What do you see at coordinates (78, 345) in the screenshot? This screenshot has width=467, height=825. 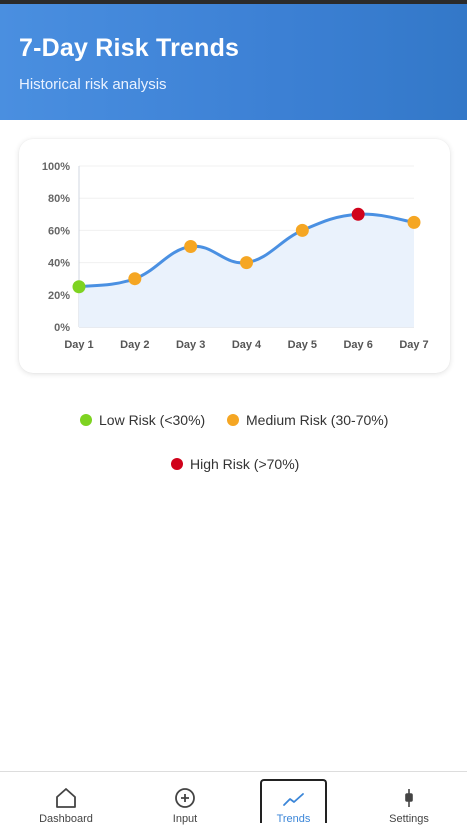 I see `x-tick-label: Day 1` at bounding box center [78, 345].